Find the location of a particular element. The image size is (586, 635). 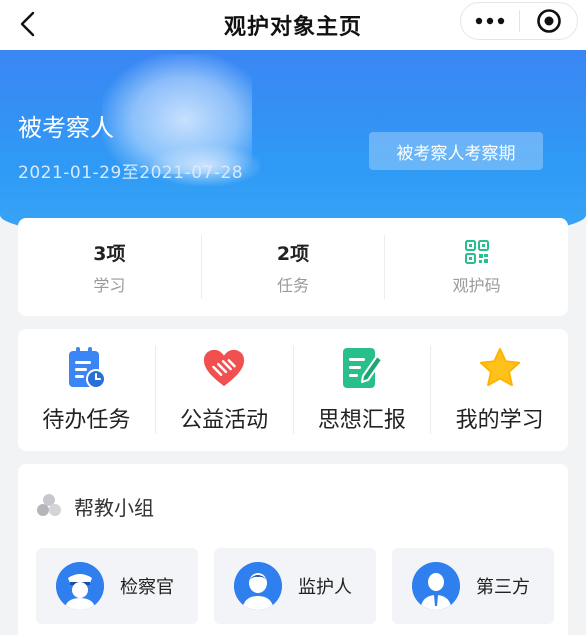

action-study: 我的学习 is located at coordinates (499, 390).